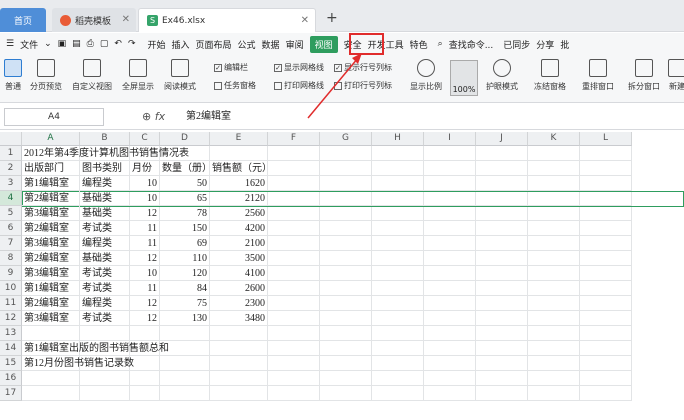  Describe the element at coordinates (398, 318) in the screenshot. I see `cell-h12` at that location.